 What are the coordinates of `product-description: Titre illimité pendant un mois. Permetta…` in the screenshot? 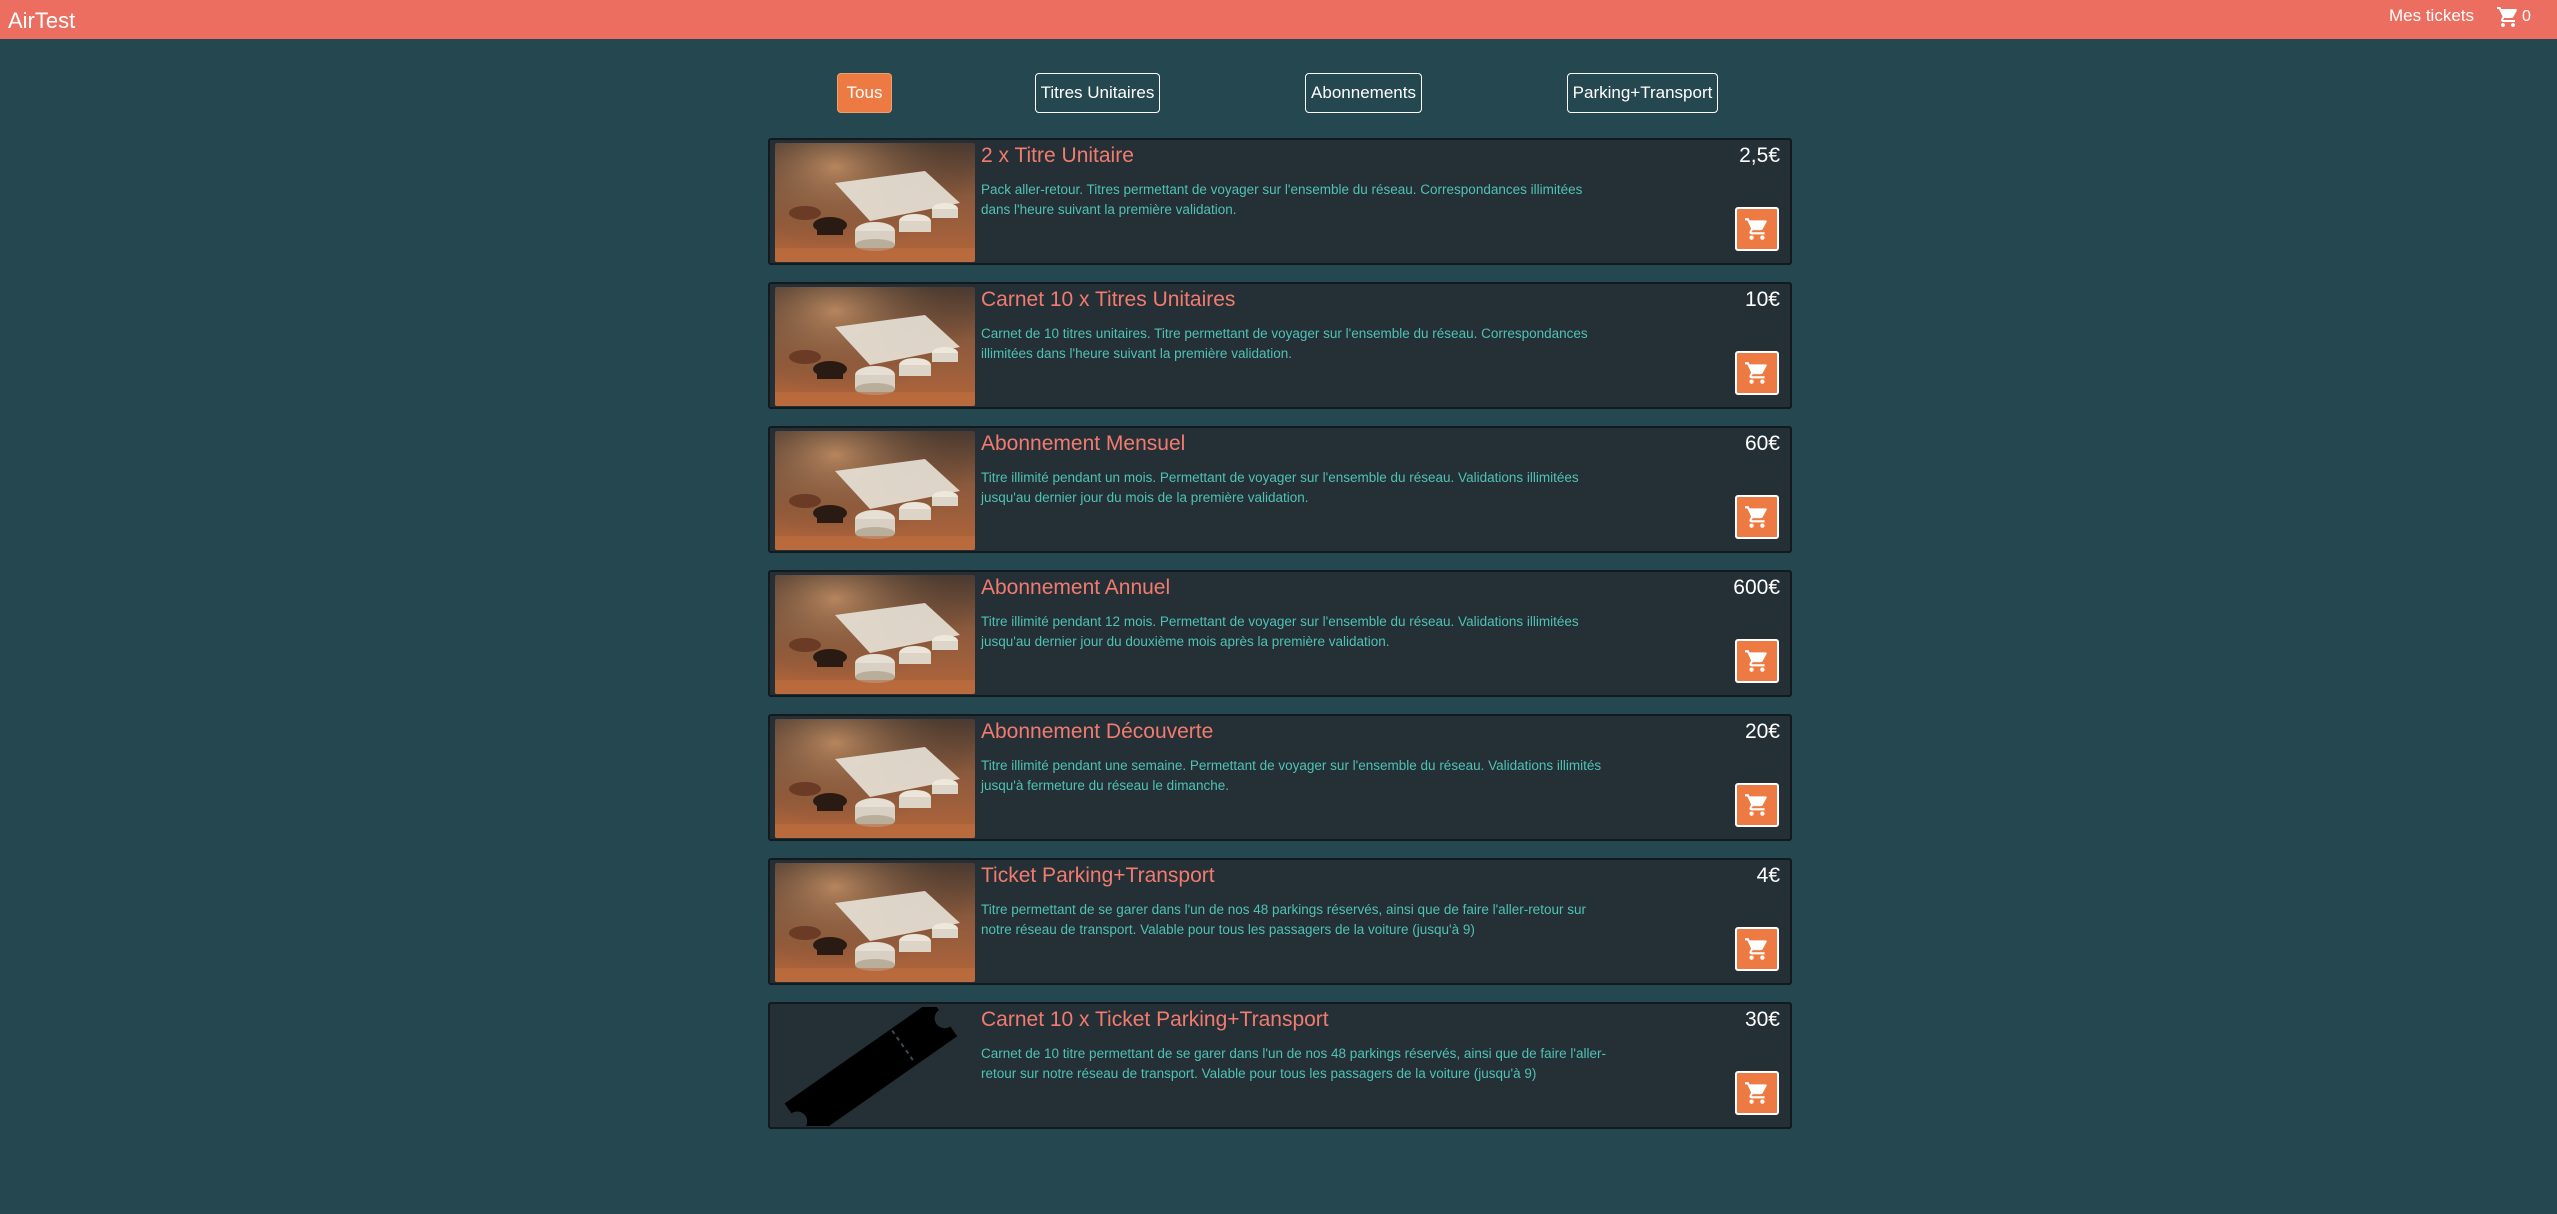 It's located at (1280, 487).